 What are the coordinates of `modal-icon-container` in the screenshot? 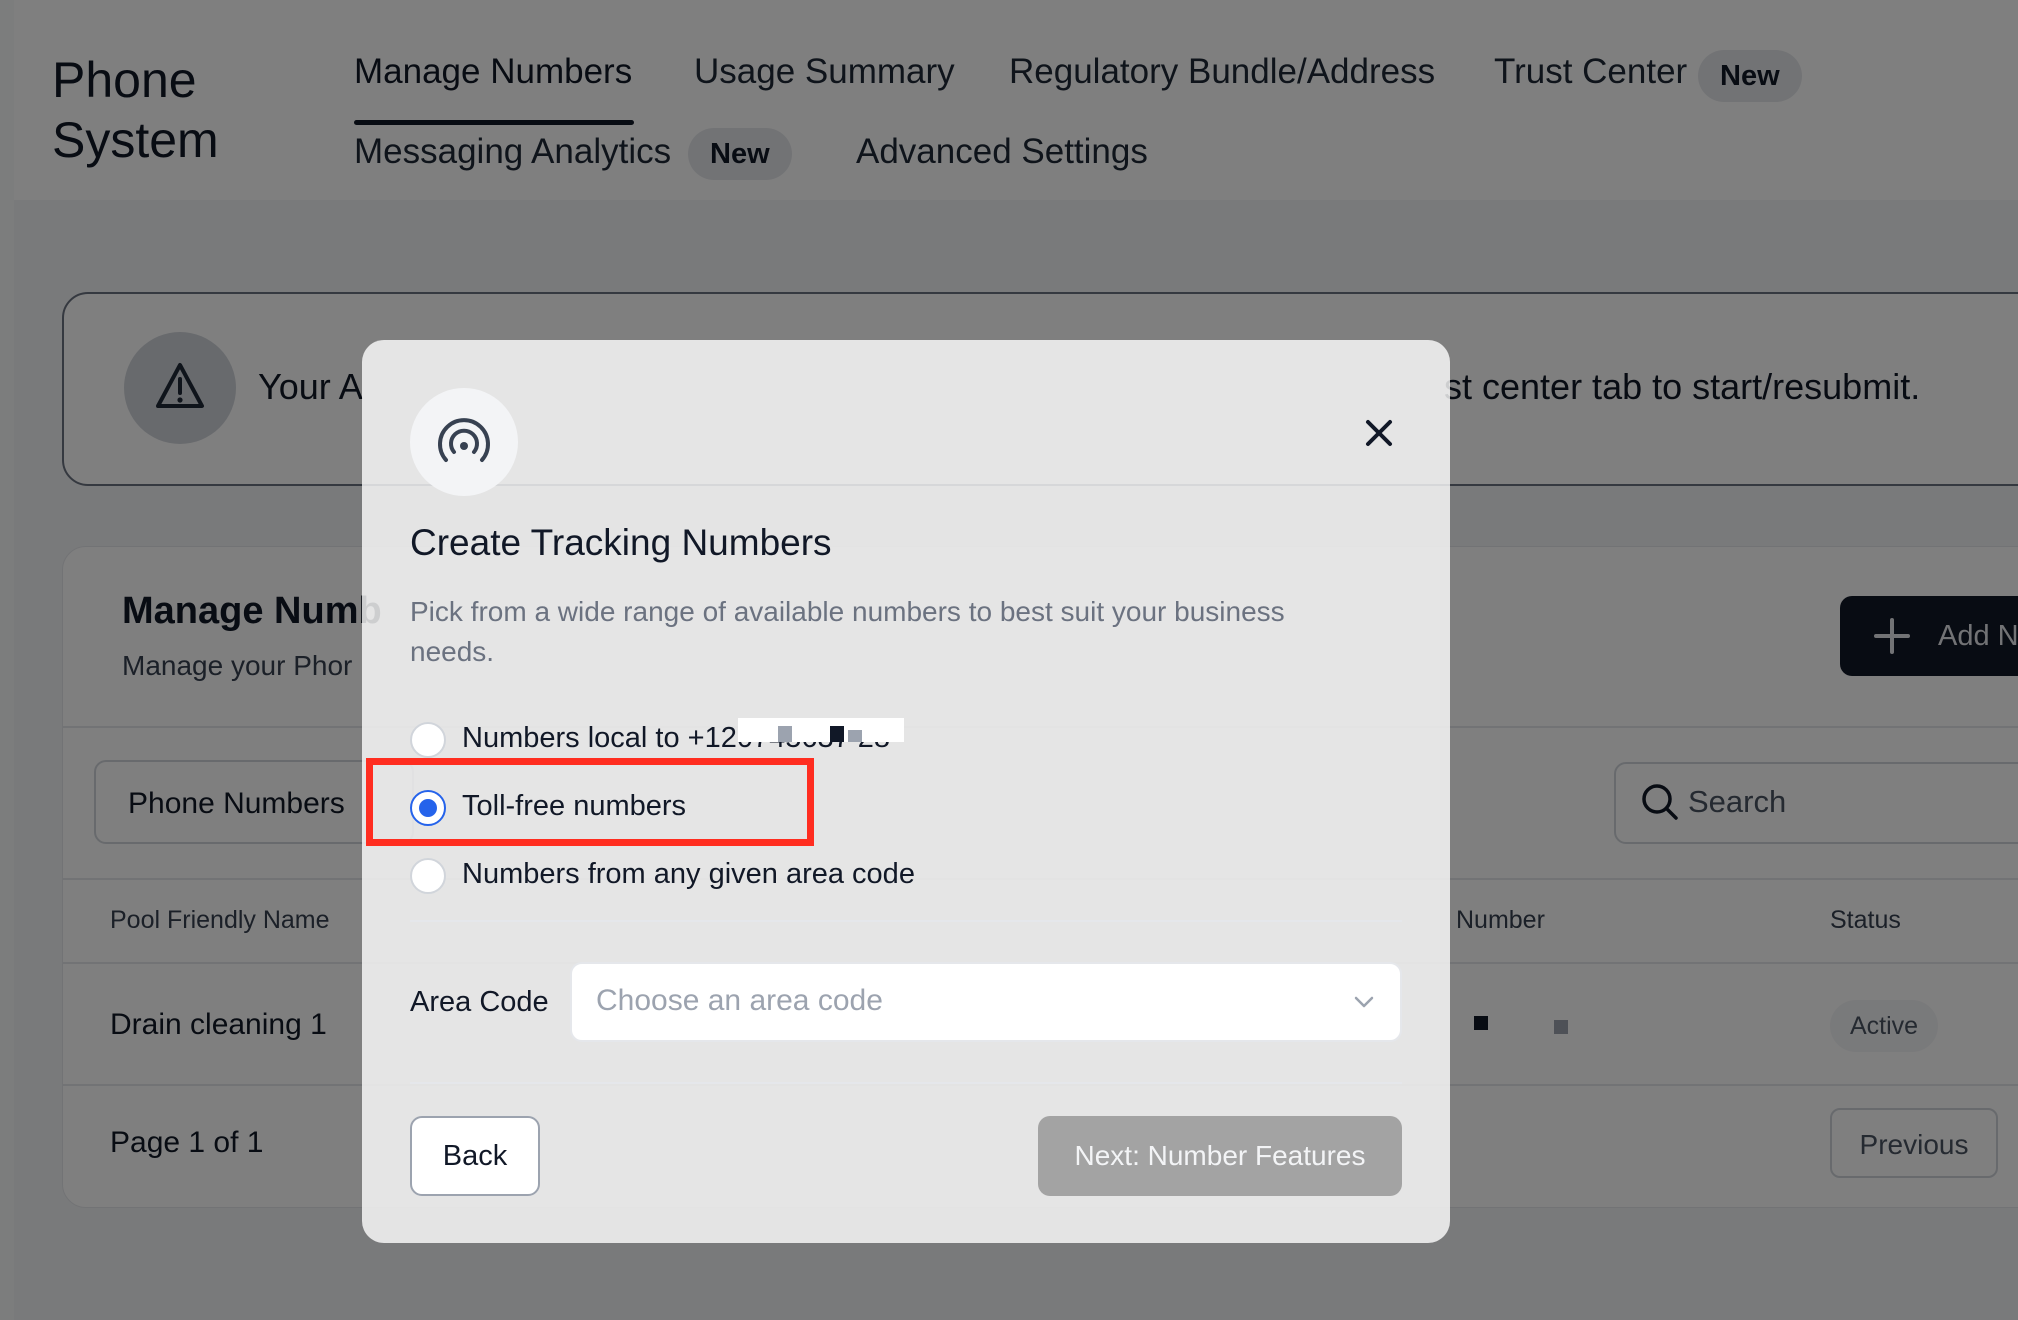 It's located at (464, 442).